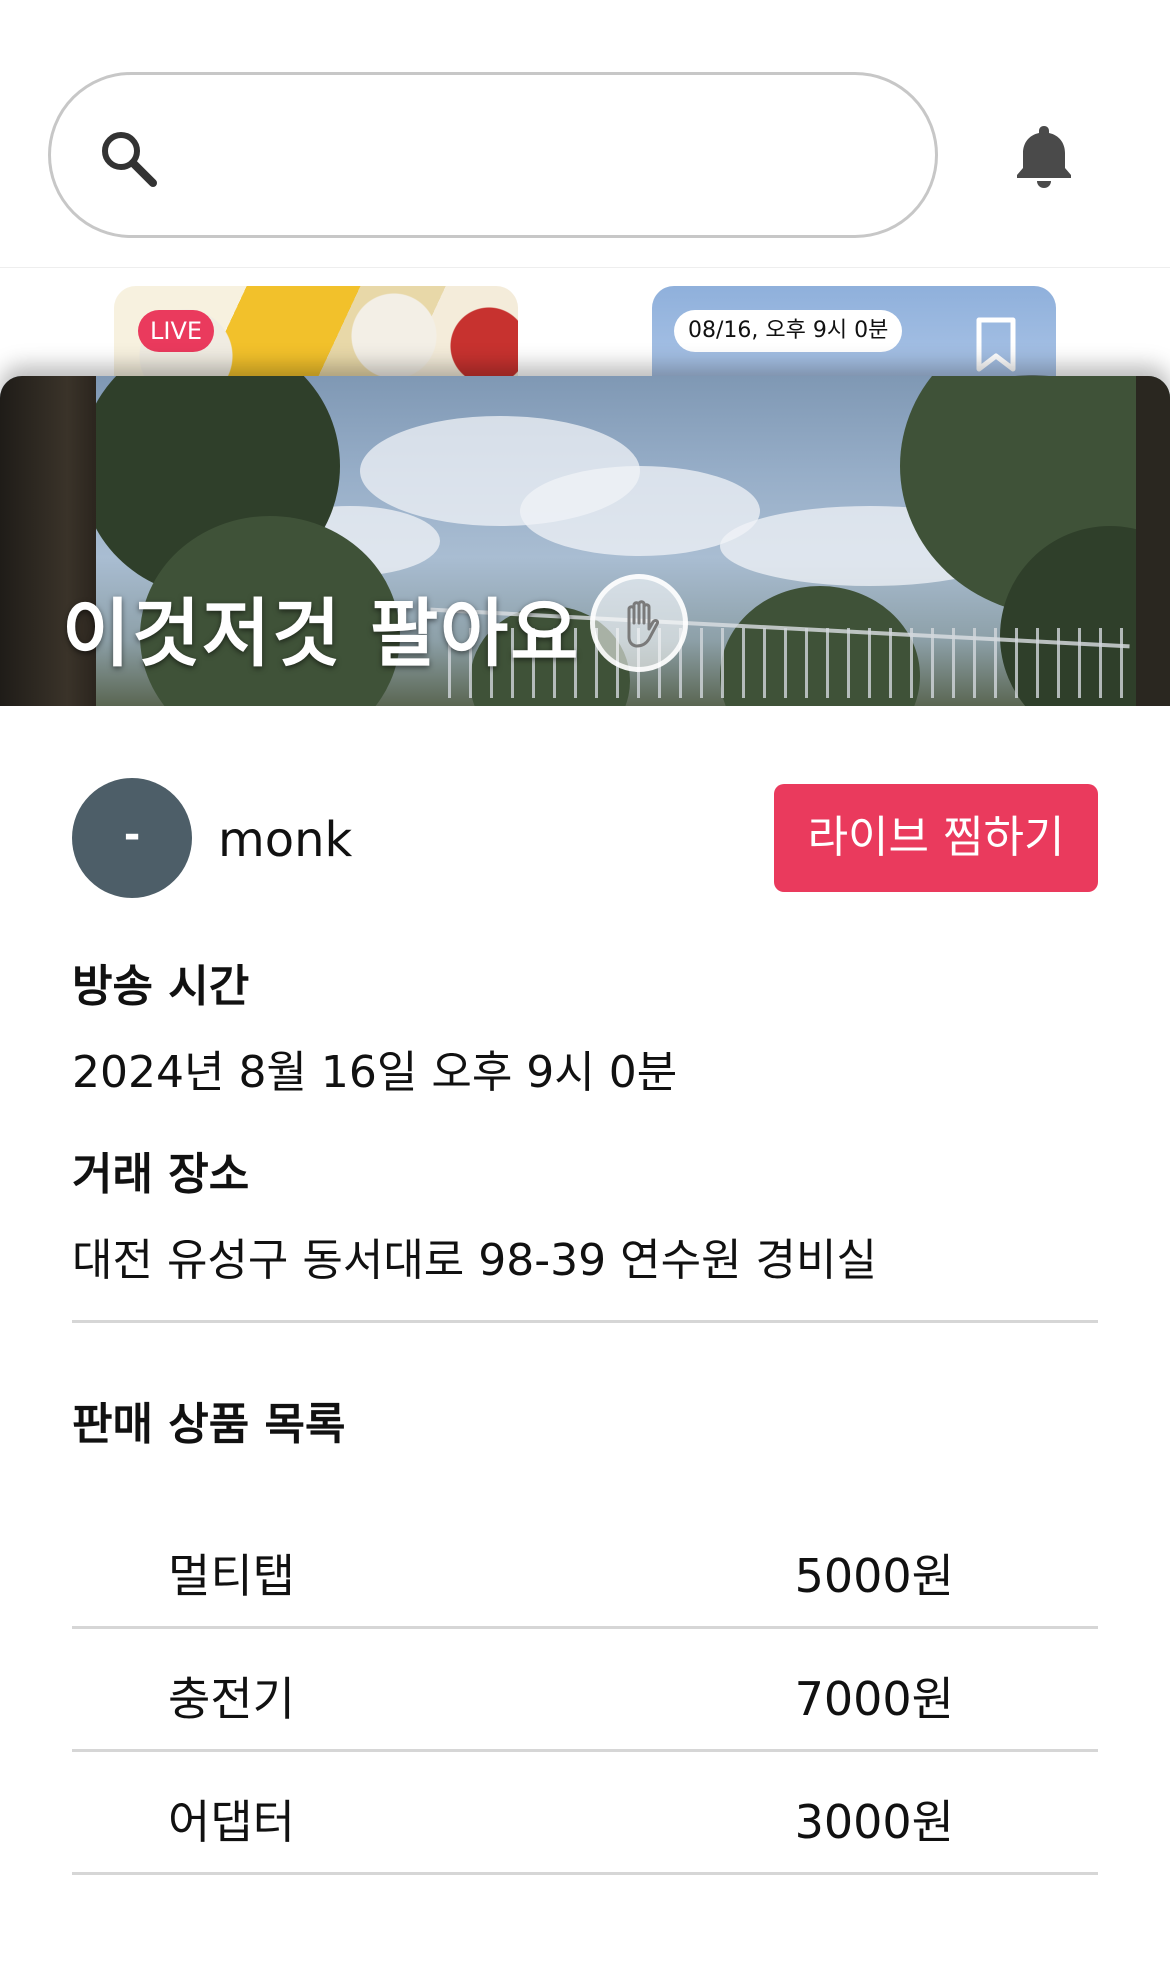  I want to click on product-row: 충전기 7000원, so click(585, 1690).